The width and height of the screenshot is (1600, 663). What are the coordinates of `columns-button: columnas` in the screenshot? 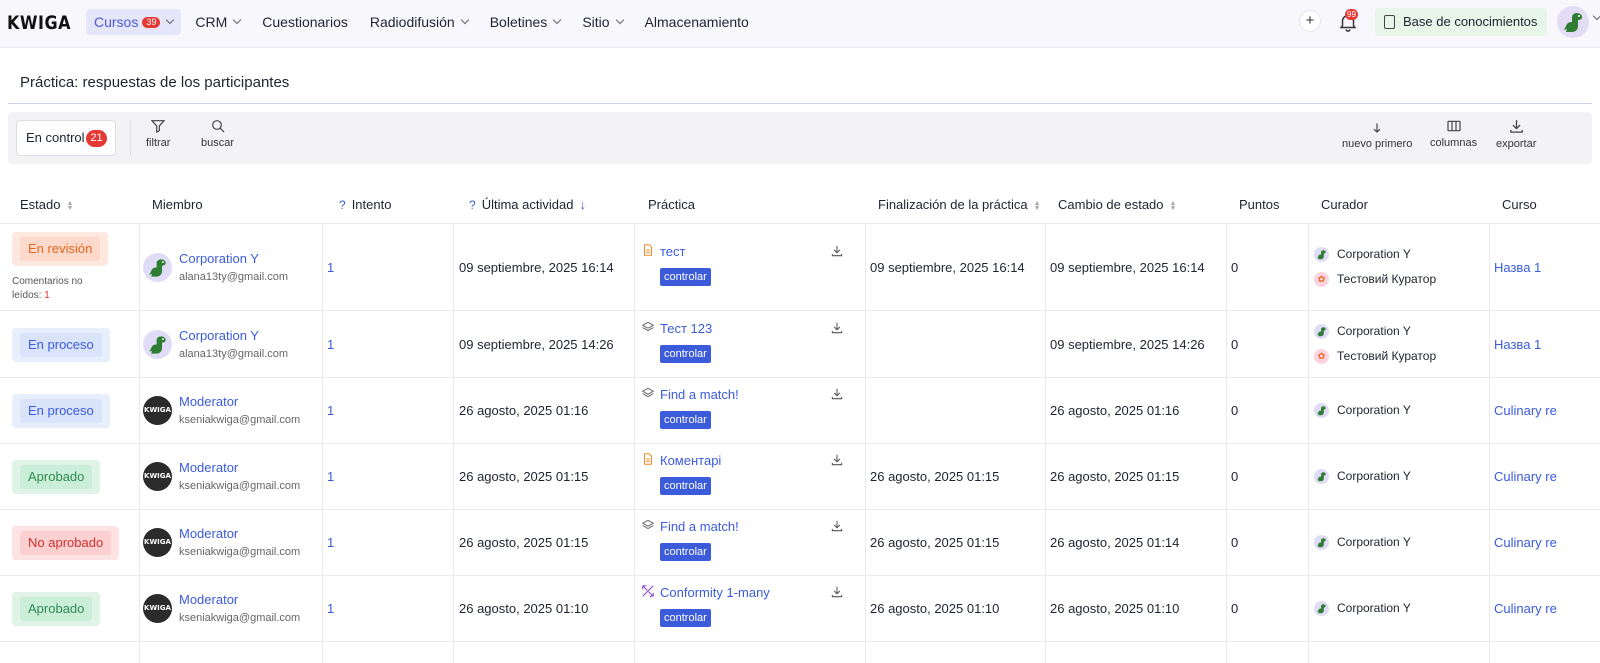 It's located at (1453, 133).